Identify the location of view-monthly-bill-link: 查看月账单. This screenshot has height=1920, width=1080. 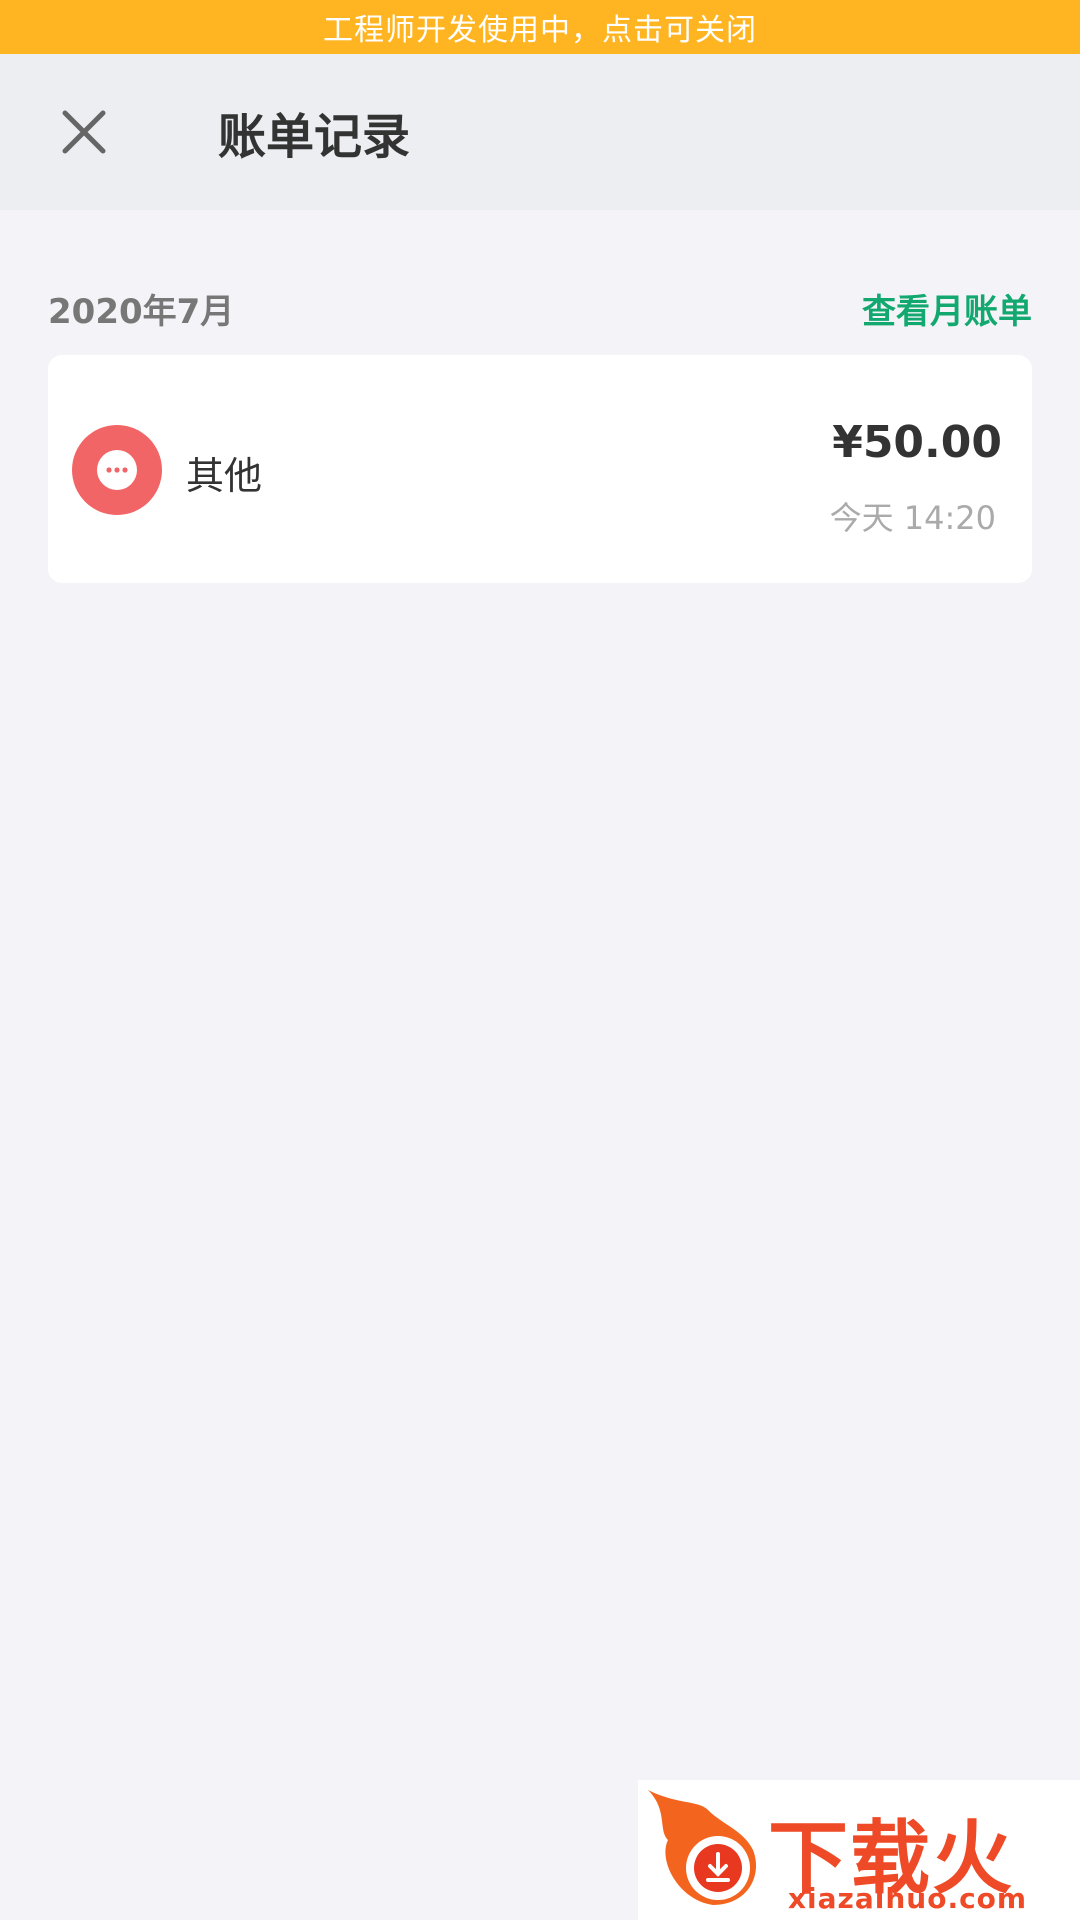
(947, 308).